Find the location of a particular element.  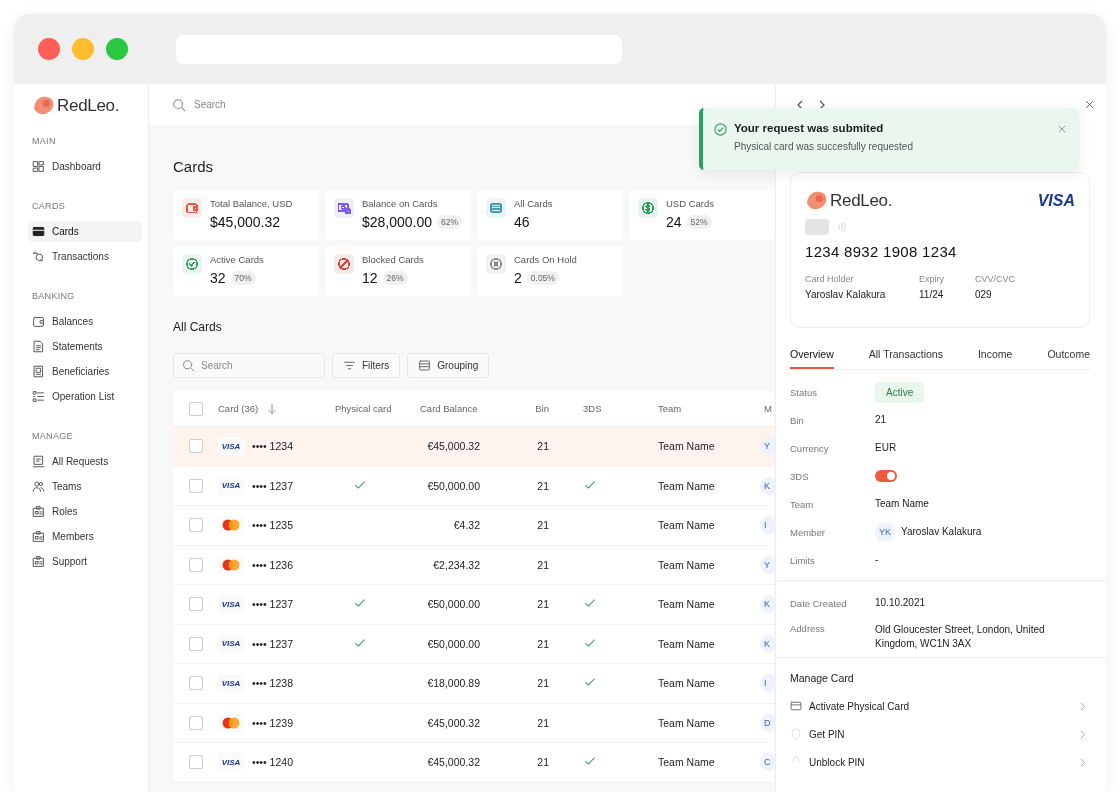

stat-value: $28,000.00 is located at coordinates (397, 222).